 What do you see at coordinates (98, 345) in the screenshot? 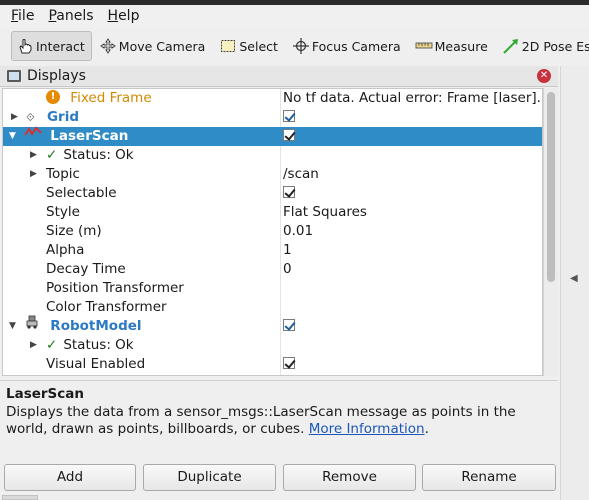
I see `robotmodel-status-label: Status: Ok` at bounding box center [98, 345].